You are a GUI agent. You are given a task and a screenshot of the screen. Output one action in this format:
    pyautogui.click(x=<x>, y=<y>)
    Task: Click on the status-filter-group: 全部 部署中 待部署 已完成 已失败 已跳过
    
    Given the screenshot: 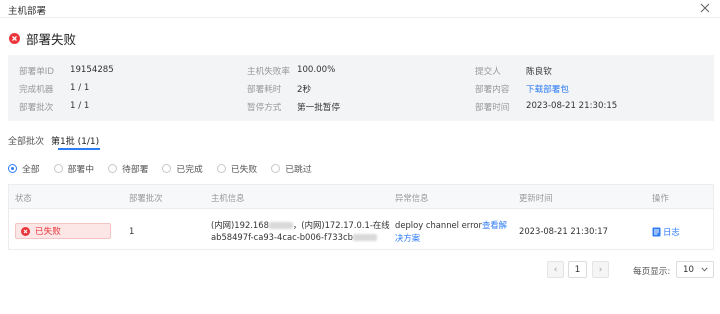 What is the action you would take?
    pyautogui.click(x=167, y=168)
    